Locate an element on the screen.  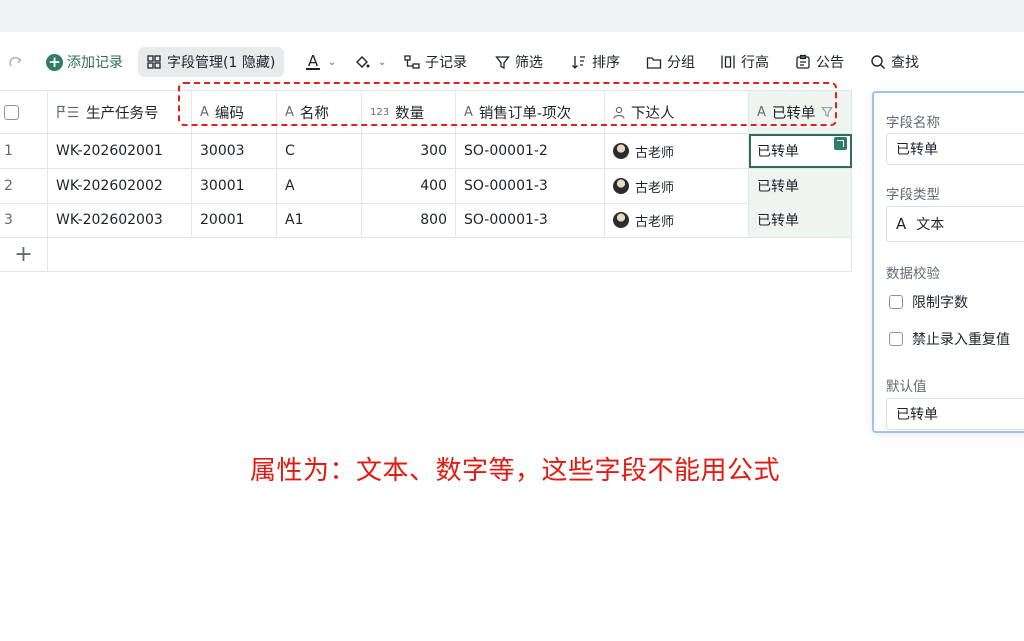
group-label: 分组 is located at coordinates (681, 63).